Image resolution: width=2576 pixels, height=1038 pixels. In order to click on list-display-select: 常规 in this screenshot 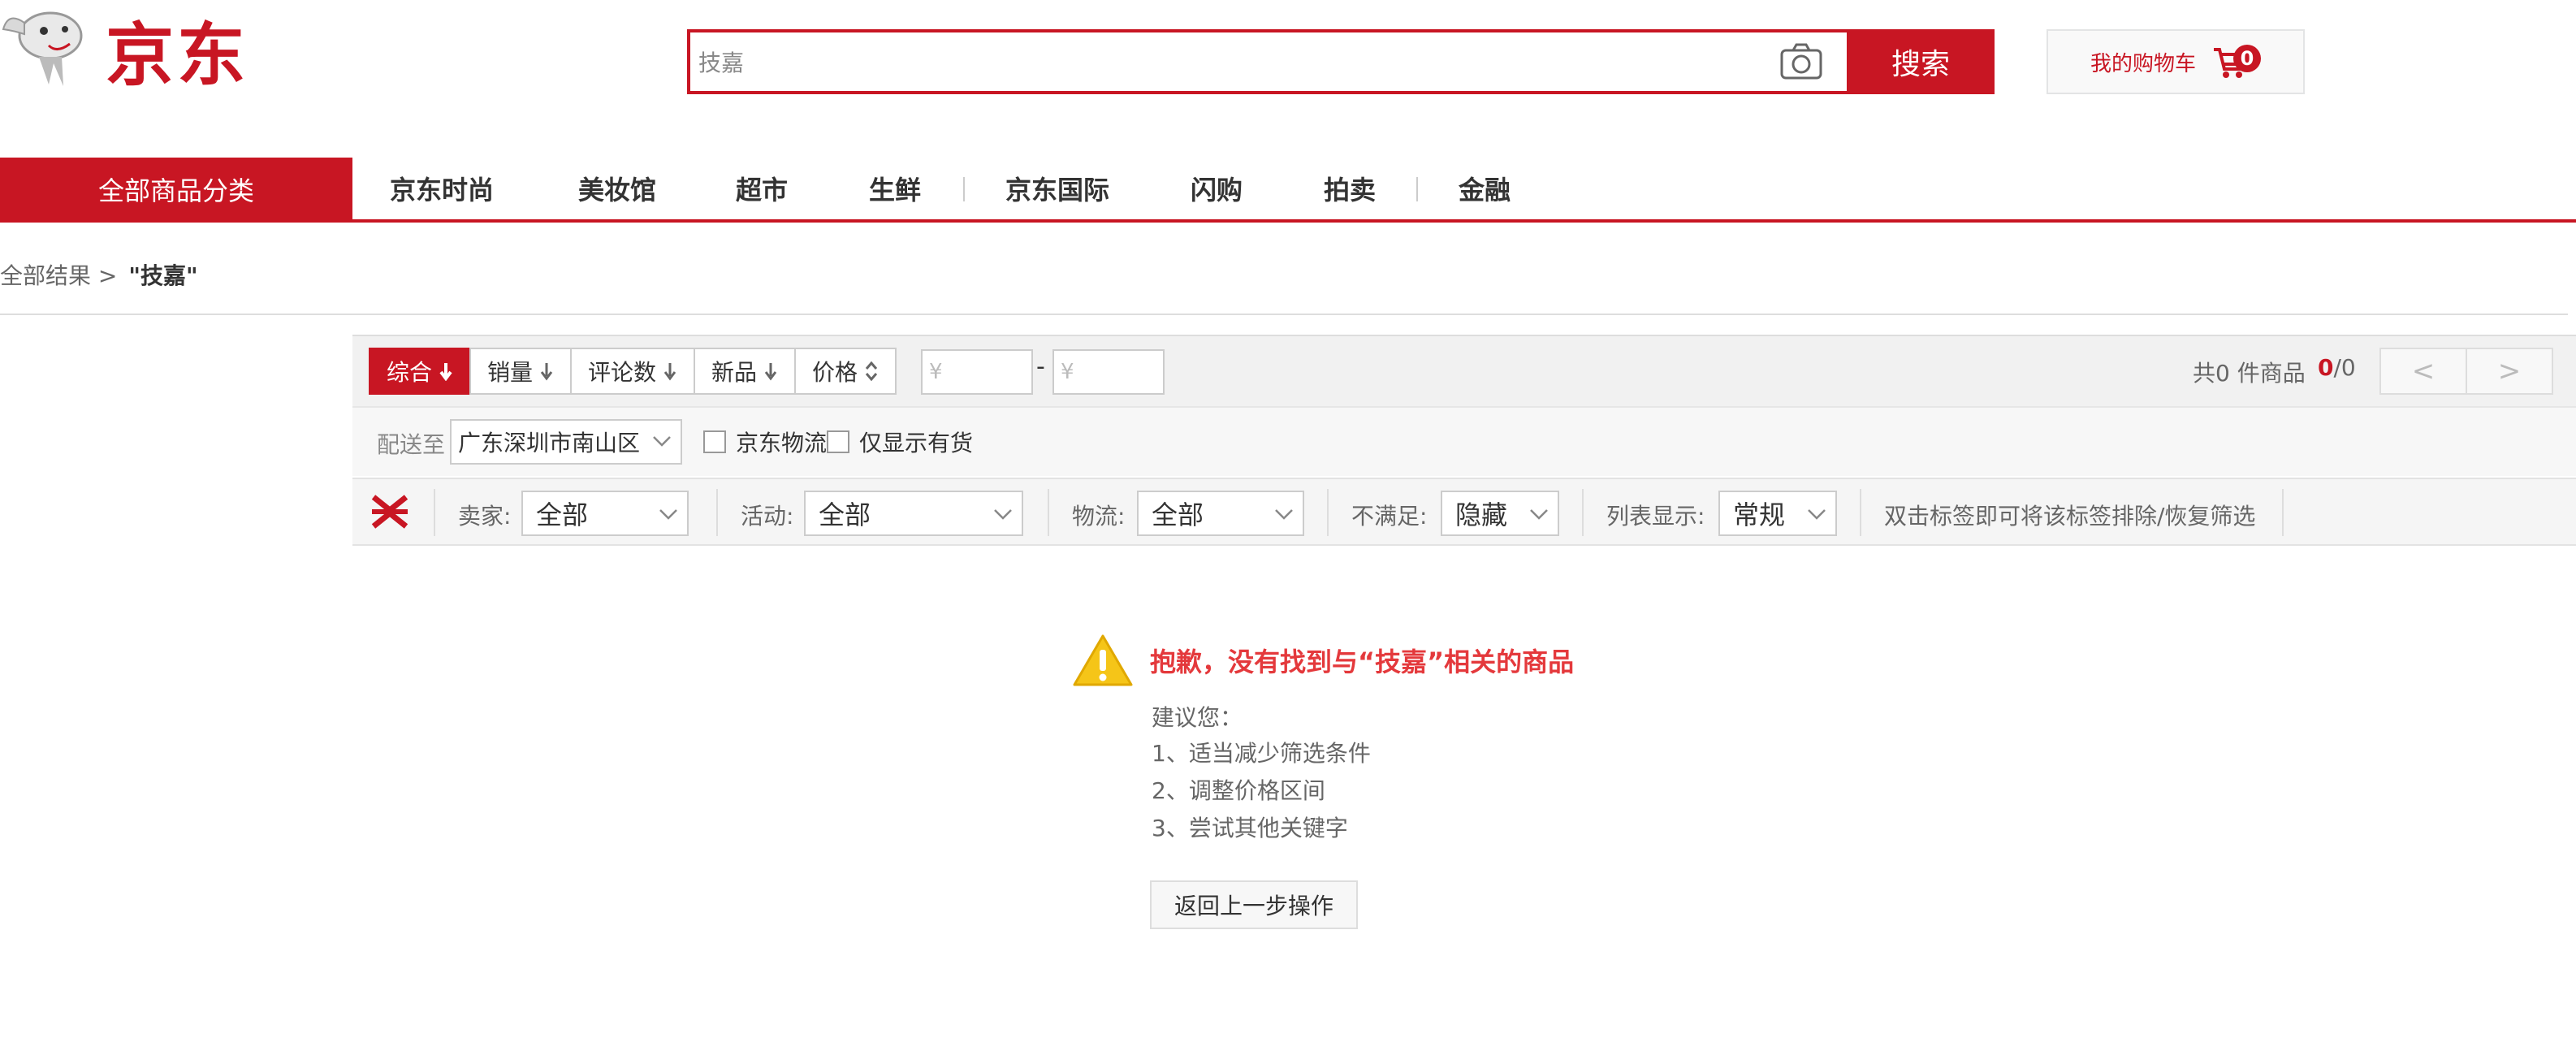, I will do `click(1777, 513)`.